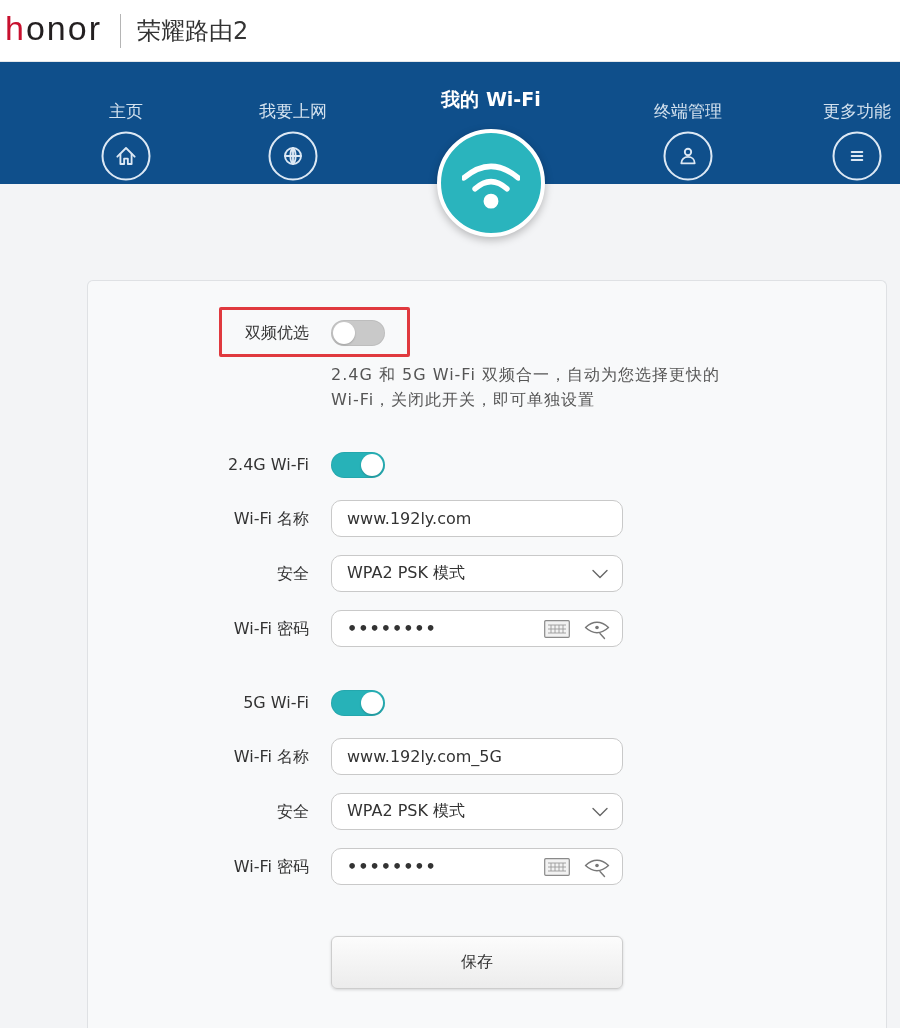 The width and height of the screenshot is (900, 1028). I want to click on description-text: 2.4G 和 5G Wi-Fi 双频合一，自动为您选择更快的Wi-Fi，关闭此开关，即可单独设置, so click(526, 387).